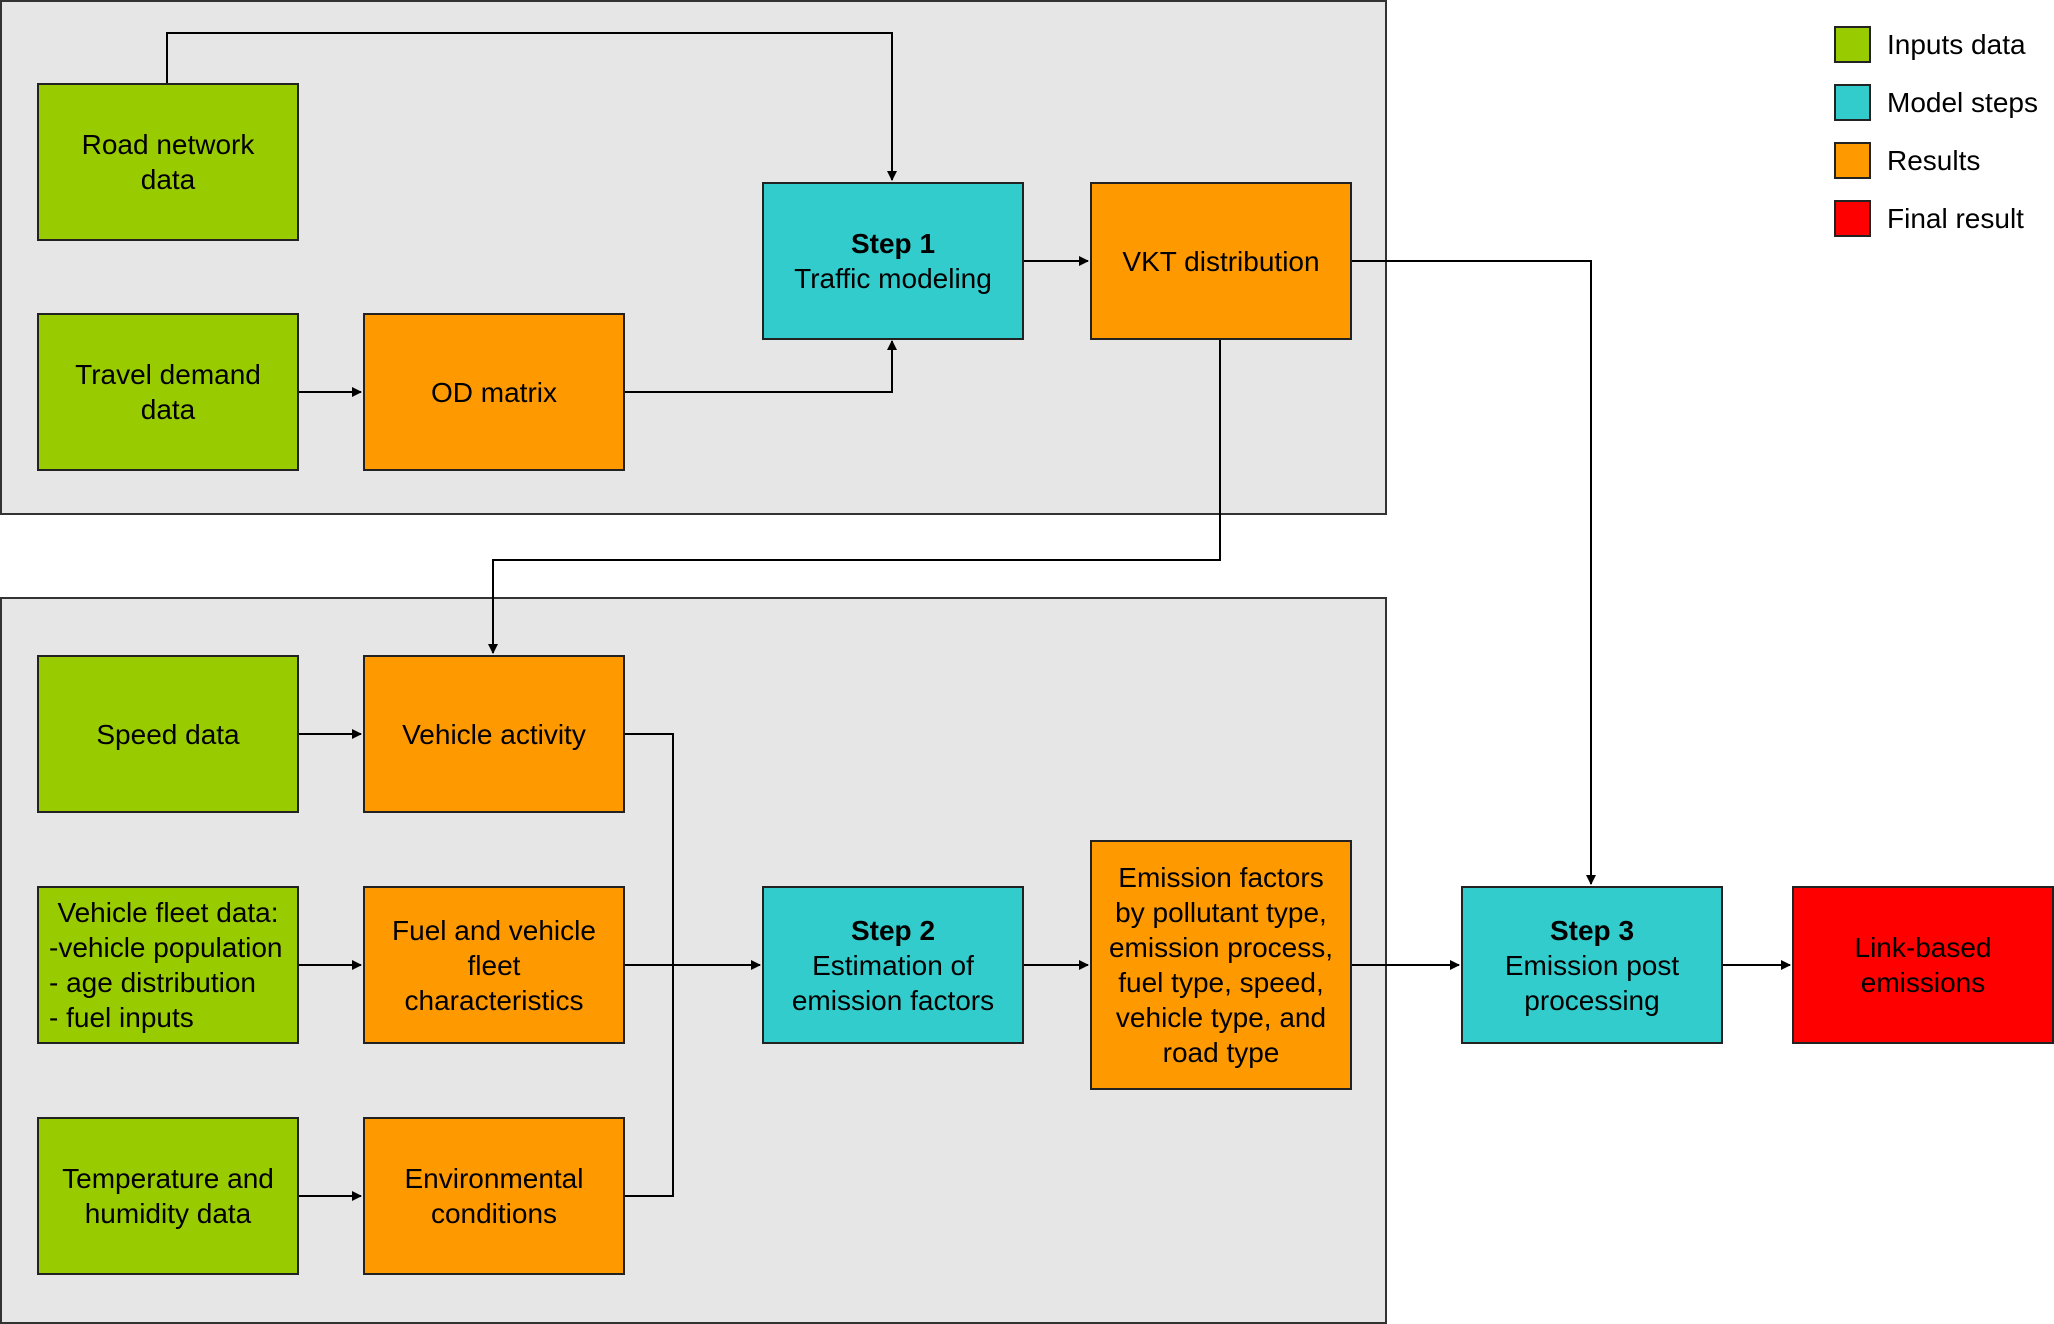 This screenshot has height=1324, width=2054. Describe the element at coordinates (494, 1196) in the screenshot. I see `node-env-conditions: Environmental conditions` at that location.